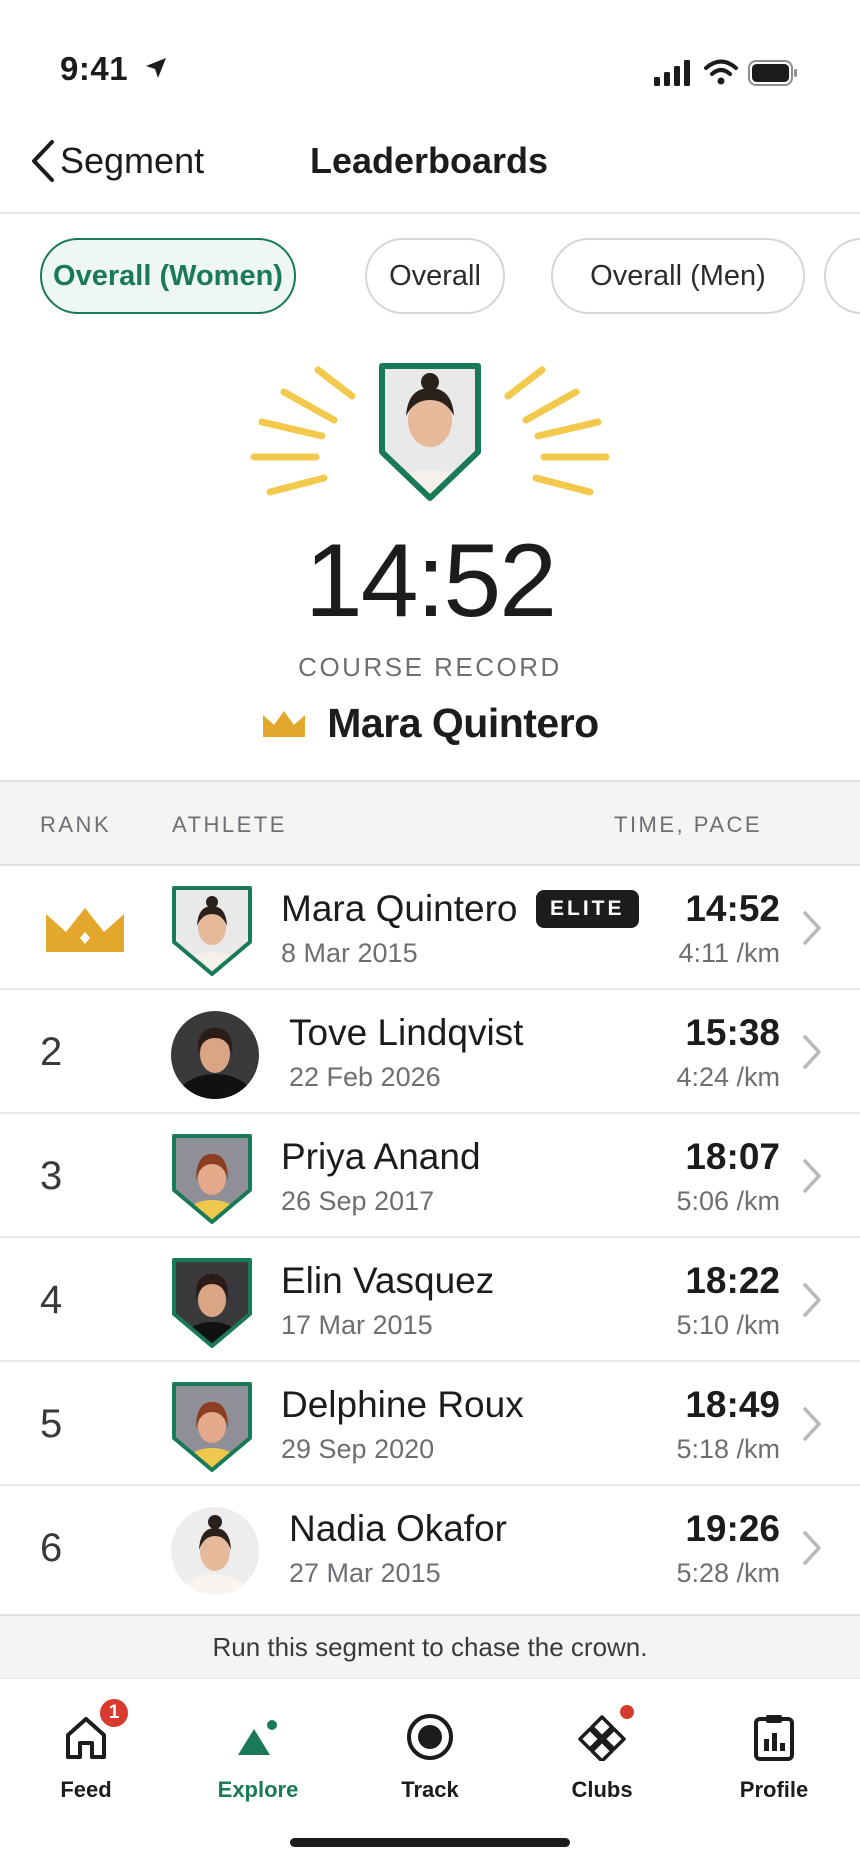  What do you see at coordinates (258, 1789) in the screenshot?
I see `tab-explore-label: Explore` at bounding box center [258, 1789].